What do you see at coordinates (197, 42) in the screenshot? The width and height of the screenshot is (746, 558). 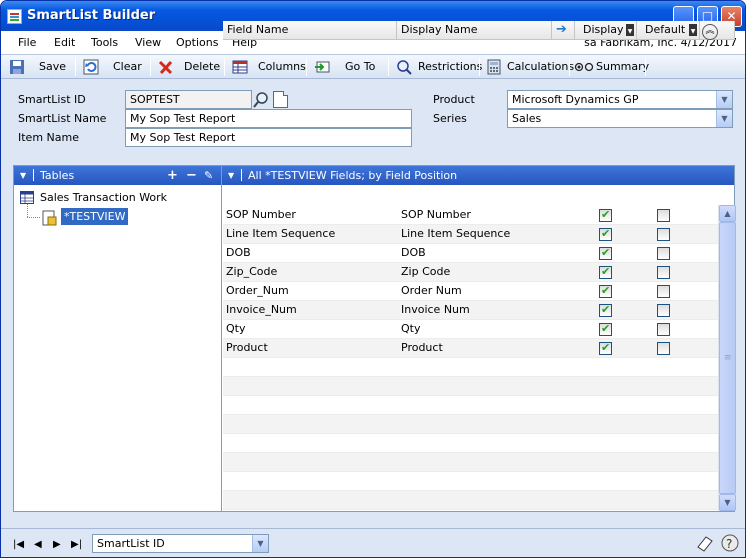 I see `menu-options: Options` at bounding box center [197, 42].